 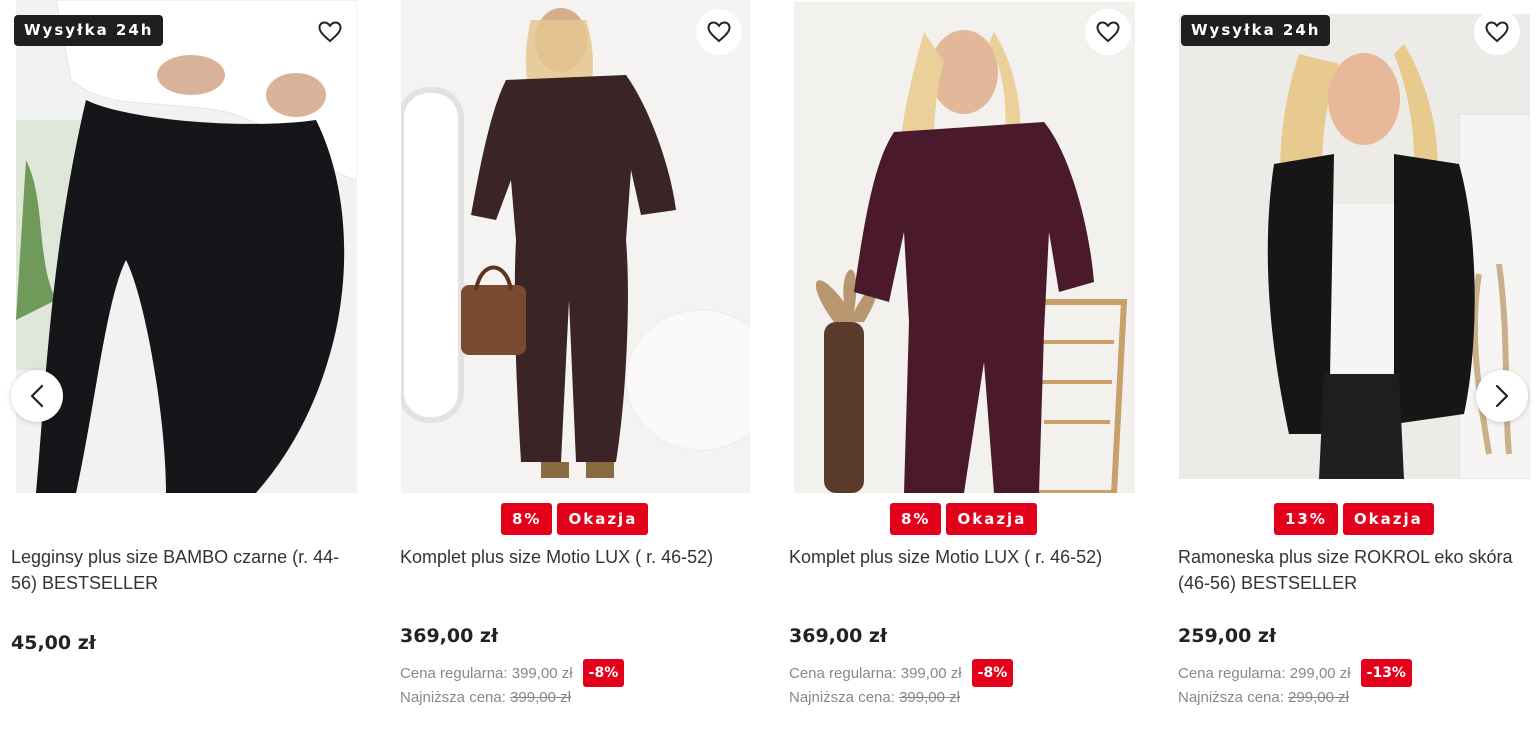 I want to click on carousel-prev-button, so click(x=37, y=396).